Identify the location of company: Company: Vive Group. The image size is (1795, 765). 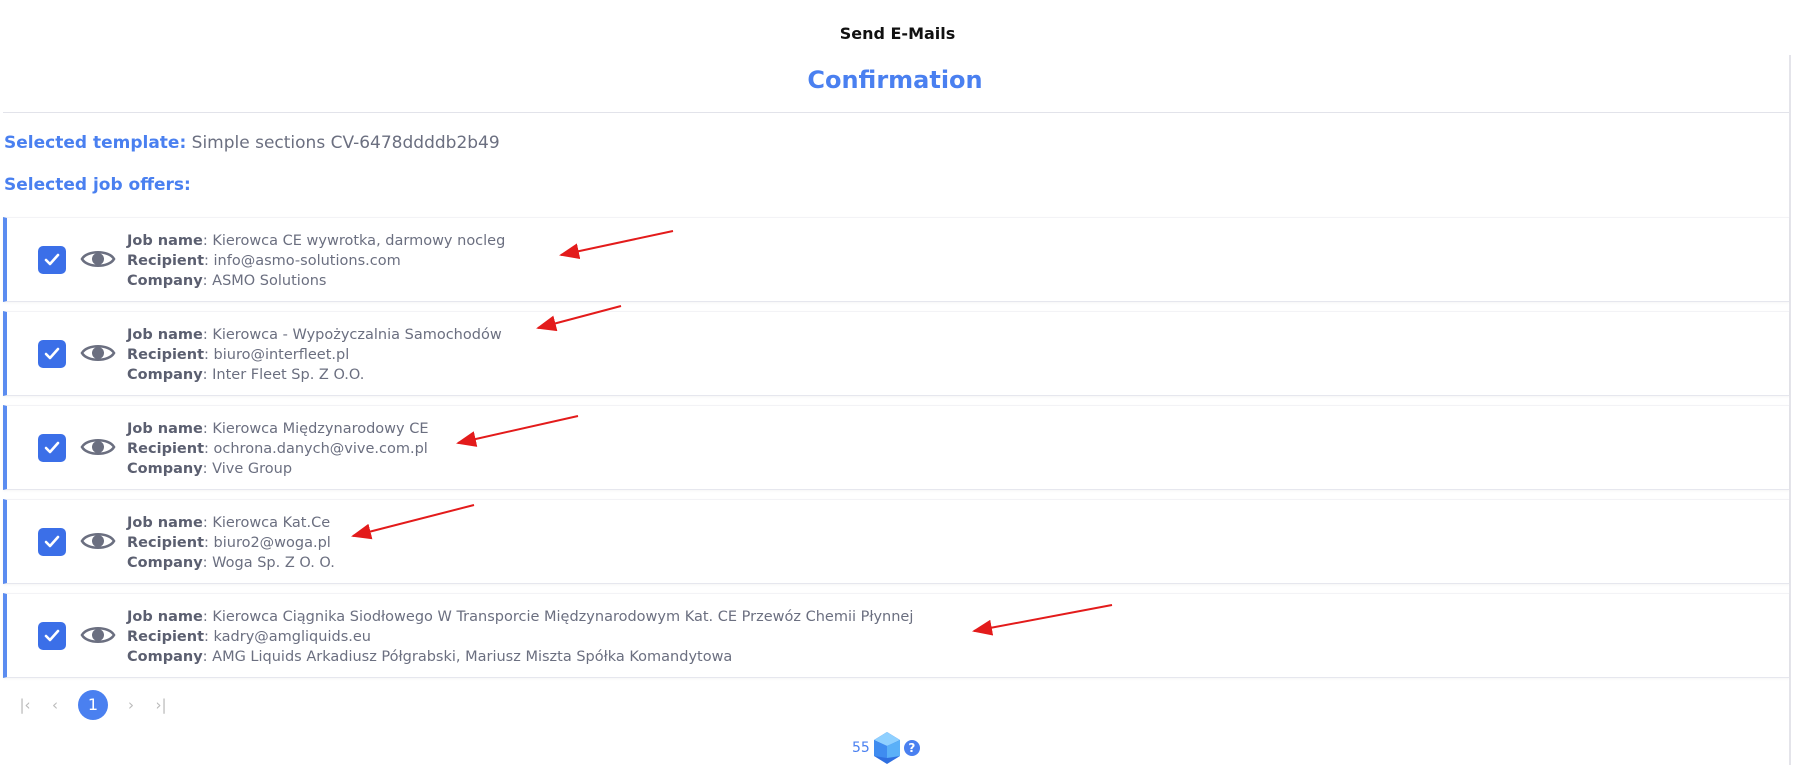
(210, 469).